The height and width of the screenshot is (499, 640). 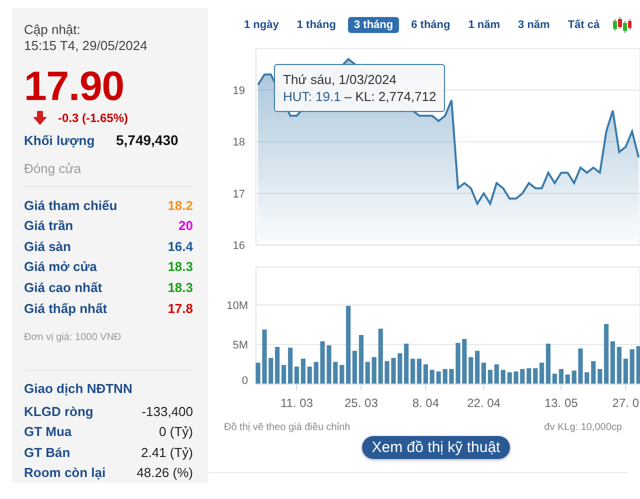 What do you see at coordinates (359, 96) in the screenshot?
I see `tooltip-values: HUT: 19.1 – KL: 2,774,712` at bounding box center [359, 96].